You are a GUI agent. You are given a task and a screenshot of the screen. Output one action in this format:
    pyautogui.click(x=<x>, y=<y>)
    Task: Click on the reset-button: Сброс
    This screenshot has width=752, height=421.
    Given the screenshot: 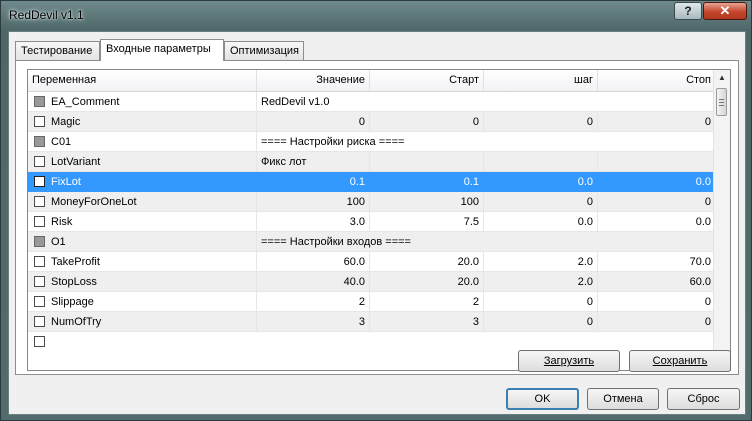 What is the action you would take?
    pyautogui.click(x=703, y=399)
    